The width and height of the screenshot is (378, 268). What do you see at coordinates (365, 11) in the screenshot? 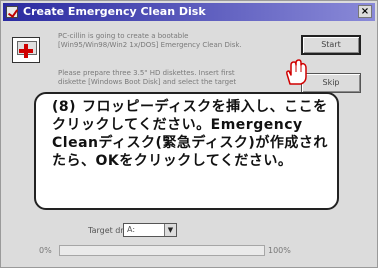
I see `close-icon: ×` at bounding box center [365, 11].